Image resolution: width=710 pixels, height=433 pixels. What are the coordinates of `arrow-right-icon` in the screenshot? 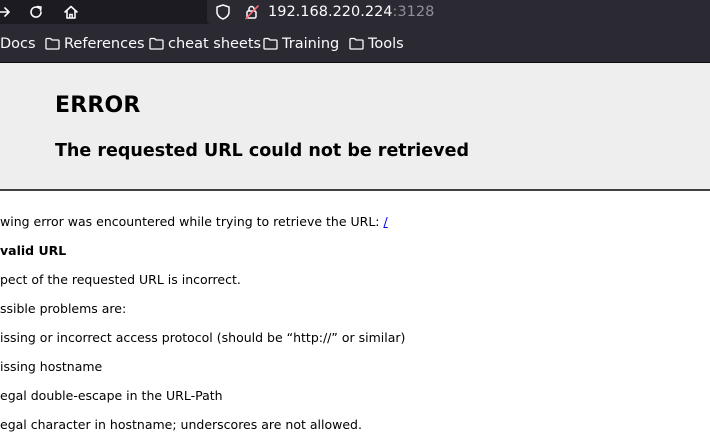 It's located at (5, 12).